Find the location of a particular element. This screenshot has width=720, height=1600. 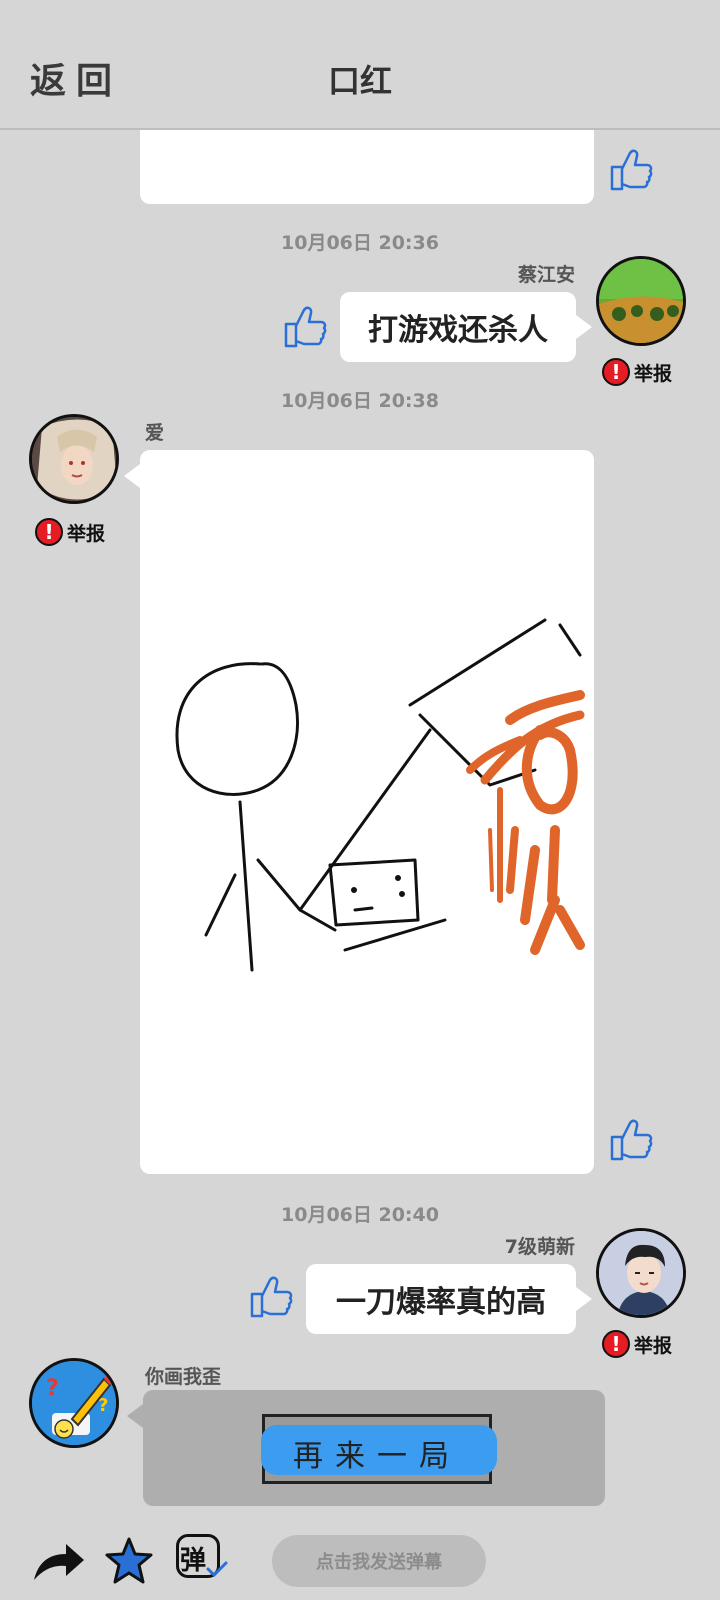

message-bubble: 一刀爆率真的高 is located at coordinates (441, 1299).